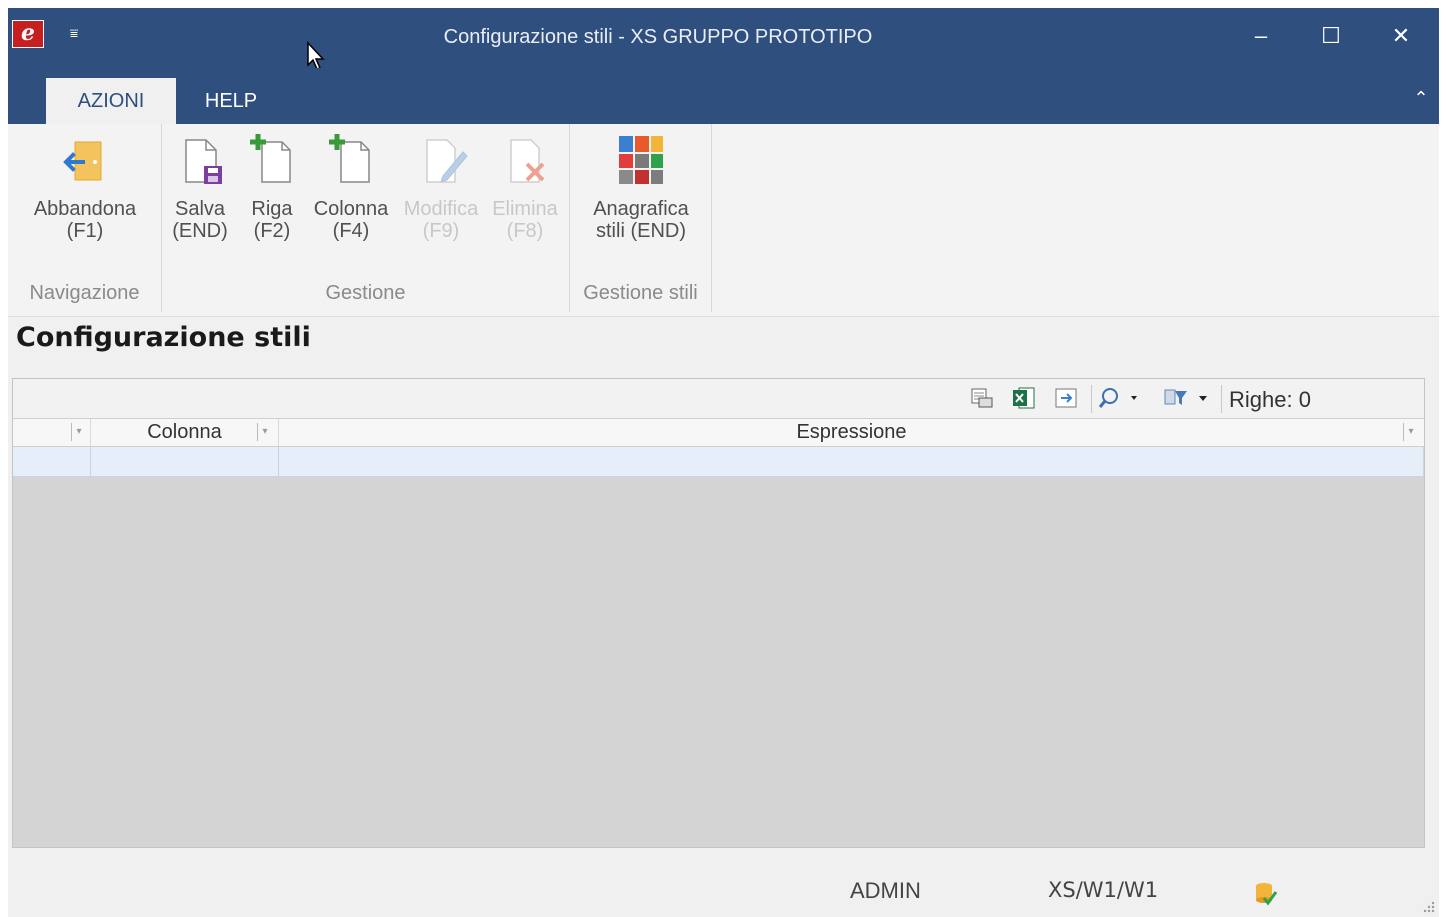 This screenshot has width=1447, height=917. Describe the element at coordinates (1103, 890) in the screenshot. I see `status-path: XS/W1/W1` at that location.